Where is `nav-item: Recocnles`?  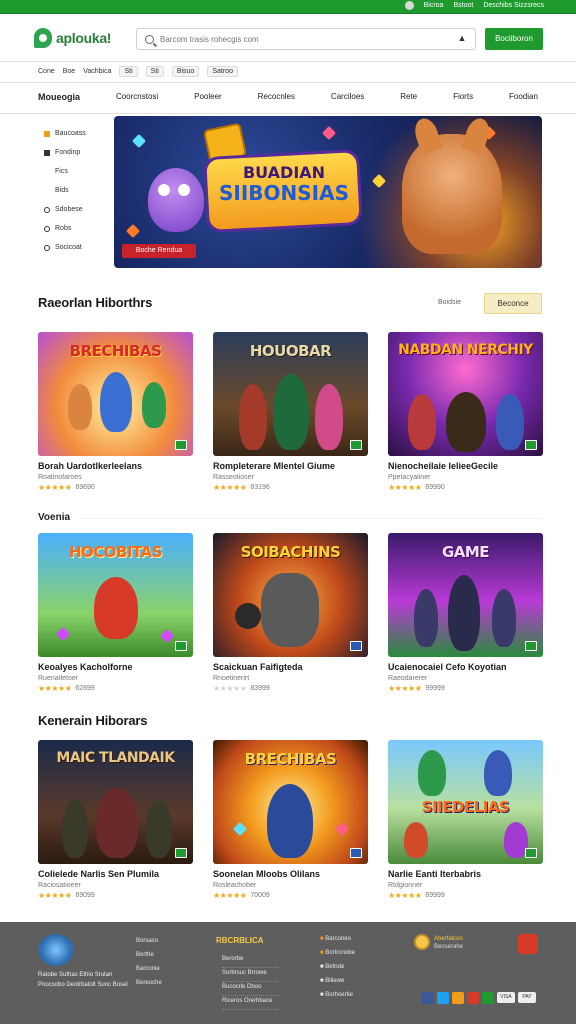 nav-item: Recocnles is located at coordinates (276, 97).